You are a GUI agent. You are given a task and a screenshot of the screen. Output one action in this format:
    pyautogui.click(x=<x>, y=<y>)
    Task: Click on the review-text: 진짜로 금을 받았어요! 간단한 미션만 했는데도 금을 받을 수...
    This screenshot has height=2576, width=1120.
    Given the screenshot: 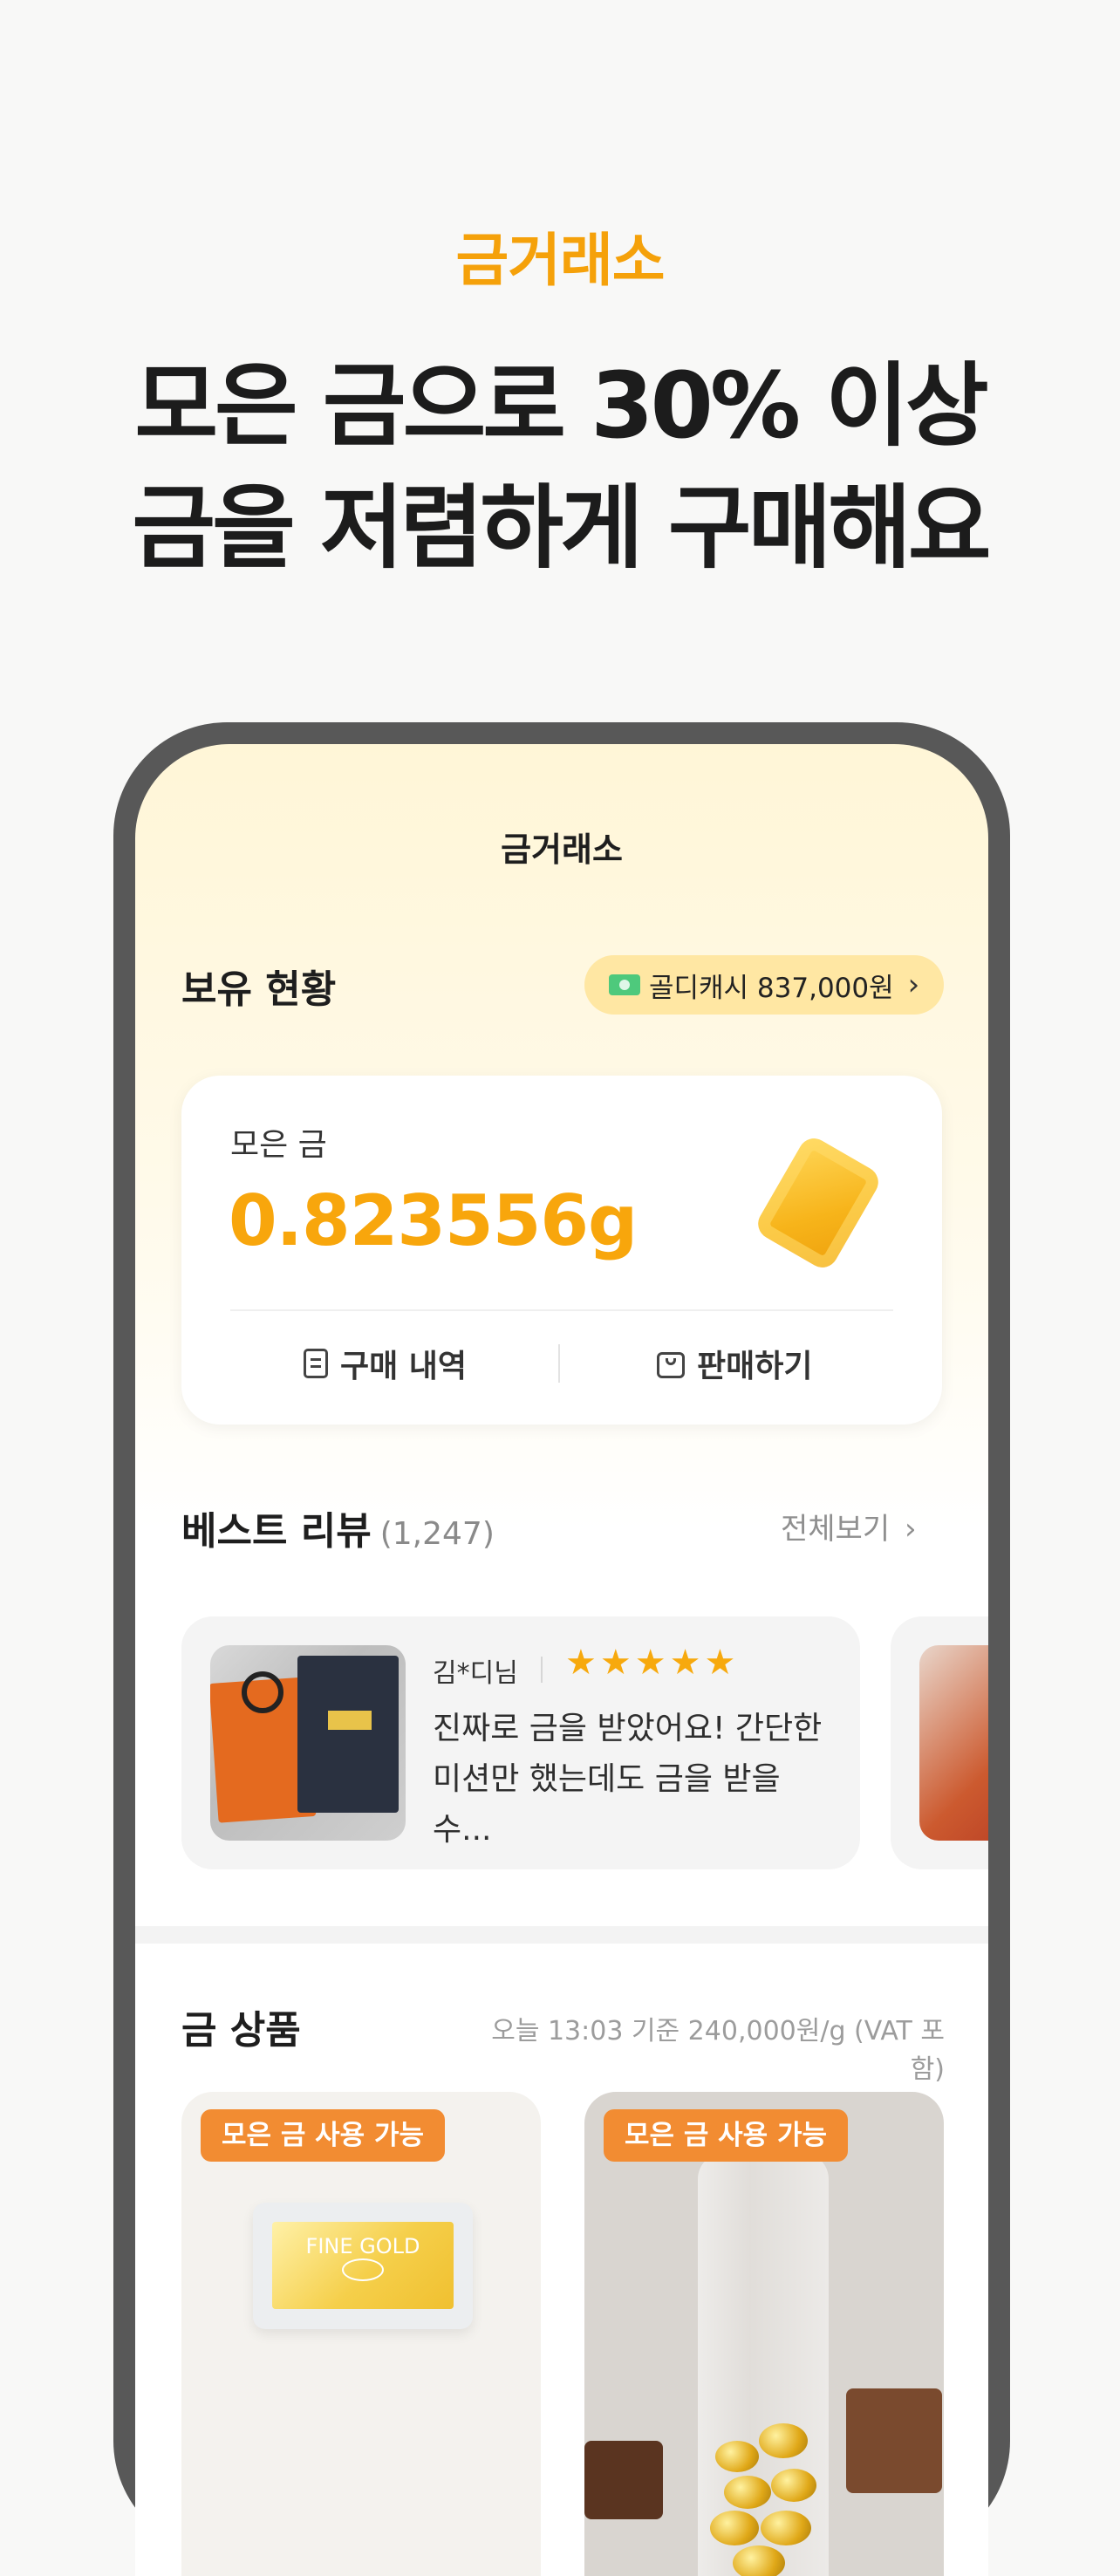 What is the action you would take?
    pyautogui.click(x=628, y=1779)
    